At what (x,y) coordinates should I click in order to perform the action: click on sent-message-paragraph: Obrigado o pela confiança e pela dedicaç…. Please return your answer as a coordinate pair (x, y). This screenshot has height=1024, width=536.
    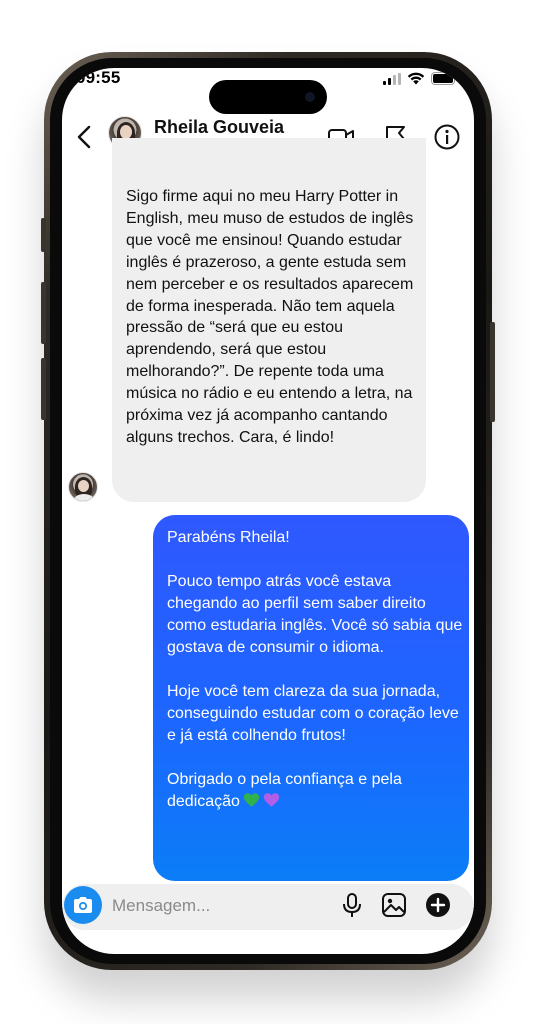
    Looking at the image, I should click on (315, 791).